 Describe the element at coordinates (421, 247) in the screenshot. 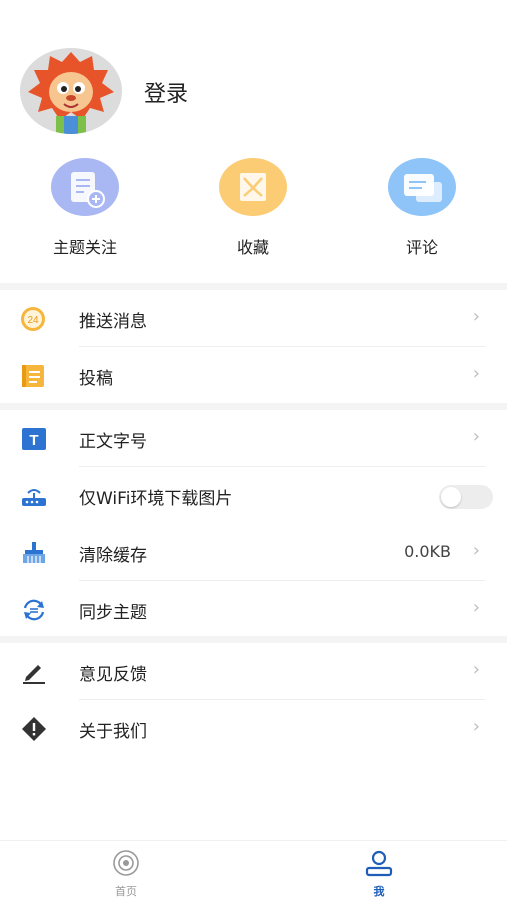

I see `shortcut-label: 评论` at that location.